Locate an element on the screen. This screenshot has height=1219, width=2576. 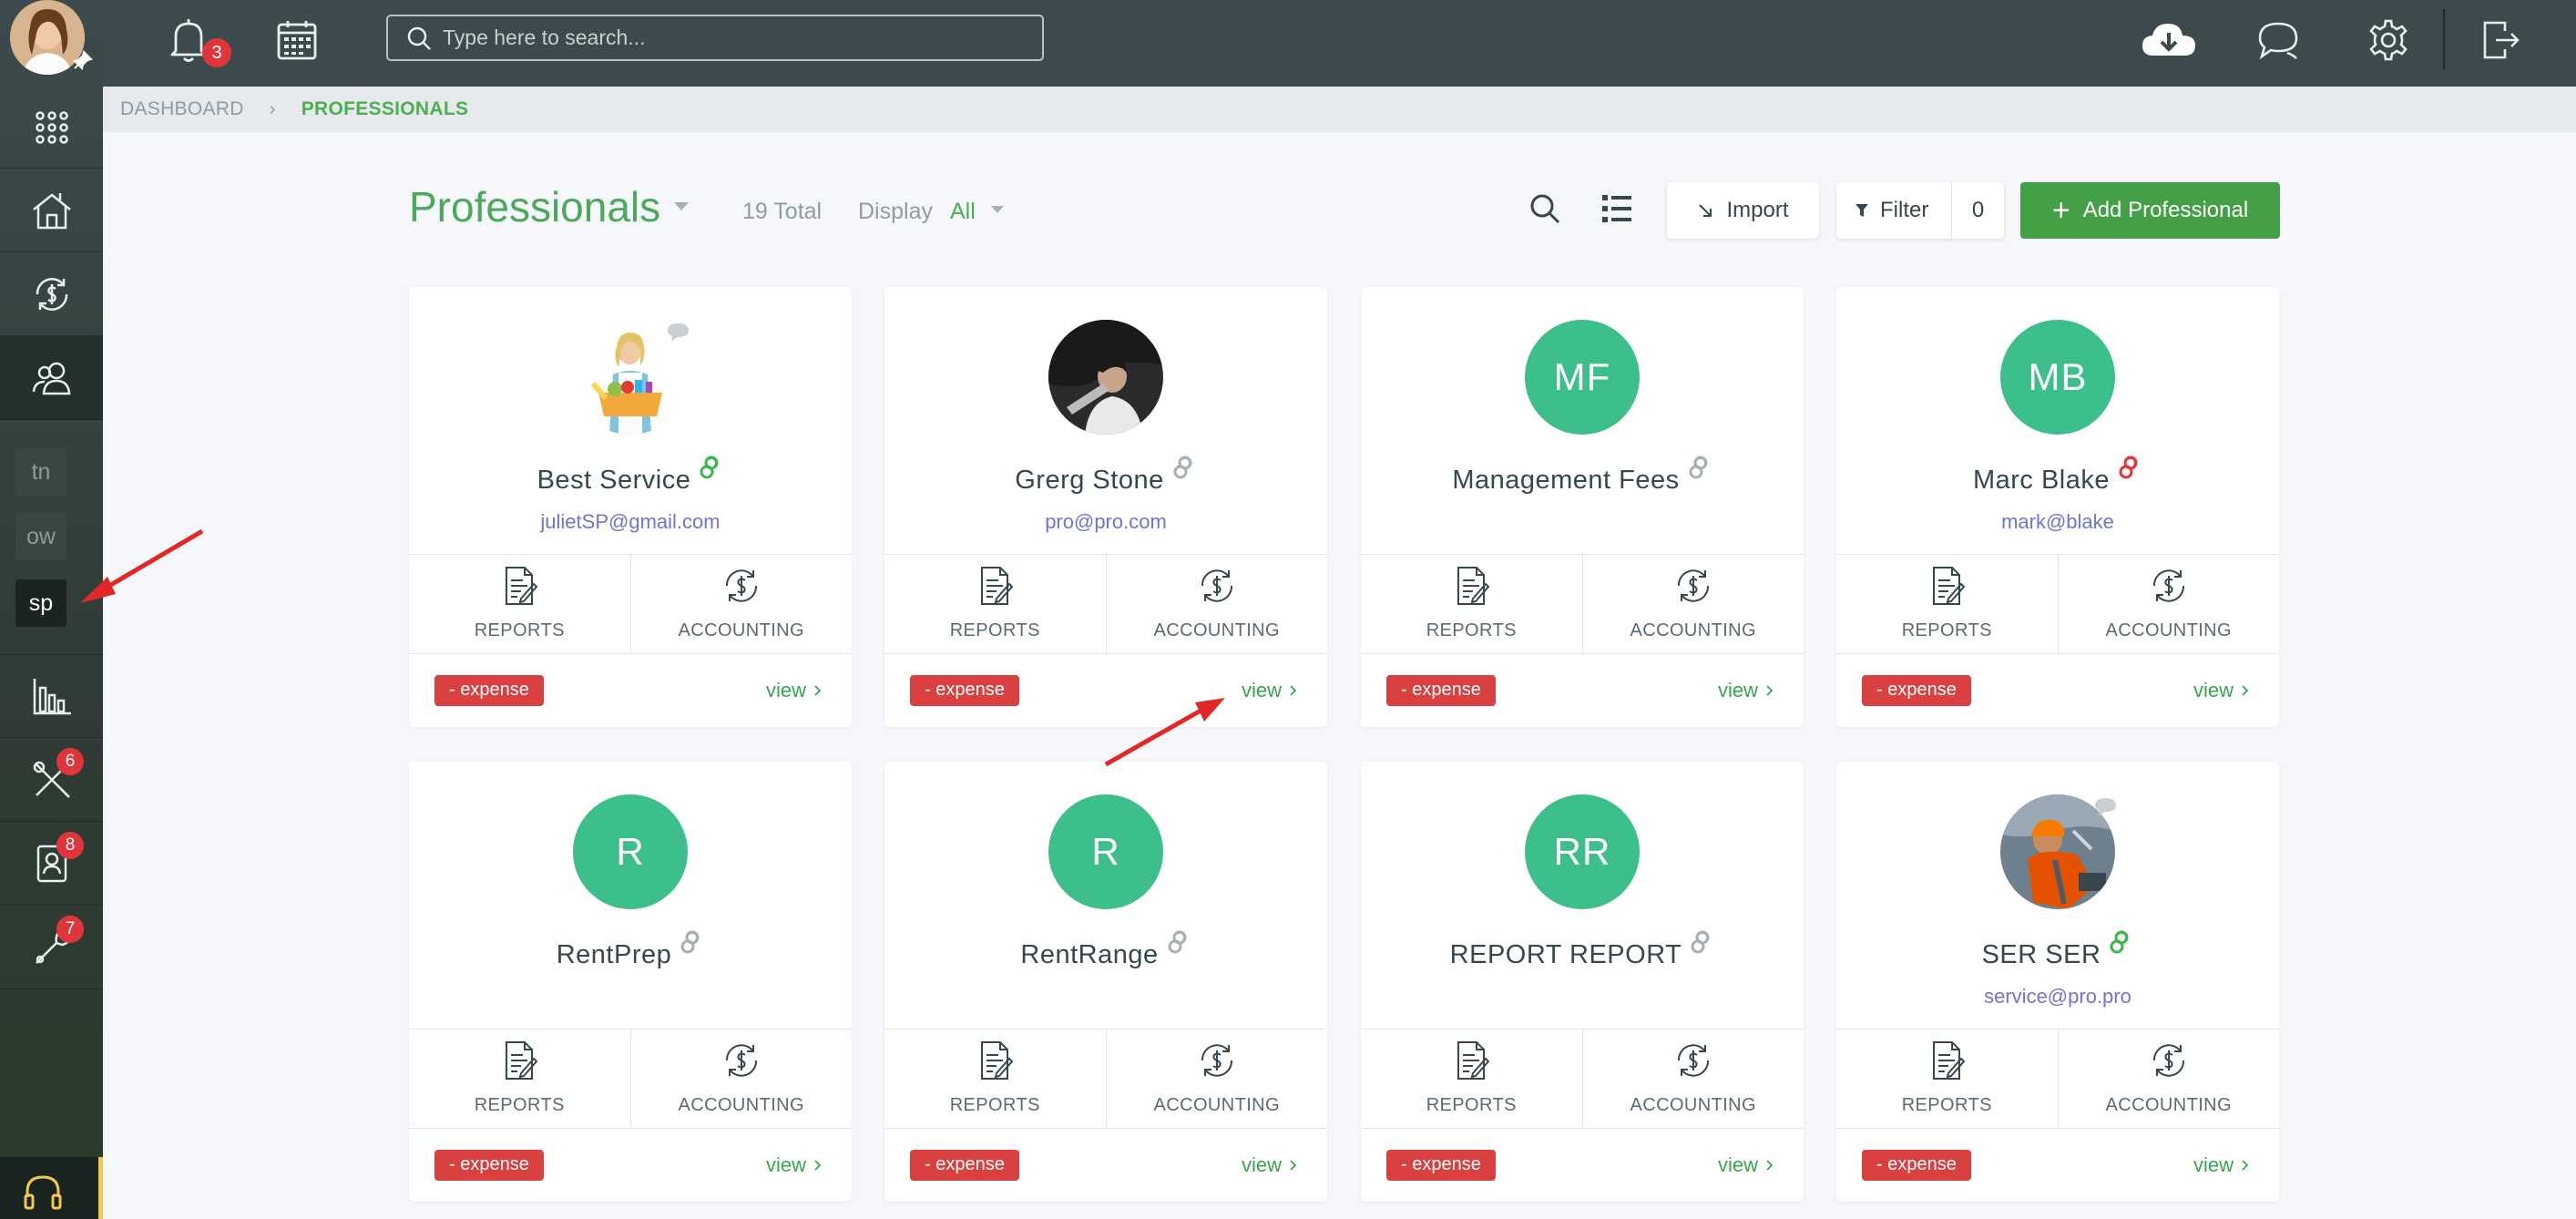
title-caret-icon is located at coordinates (681, 206).